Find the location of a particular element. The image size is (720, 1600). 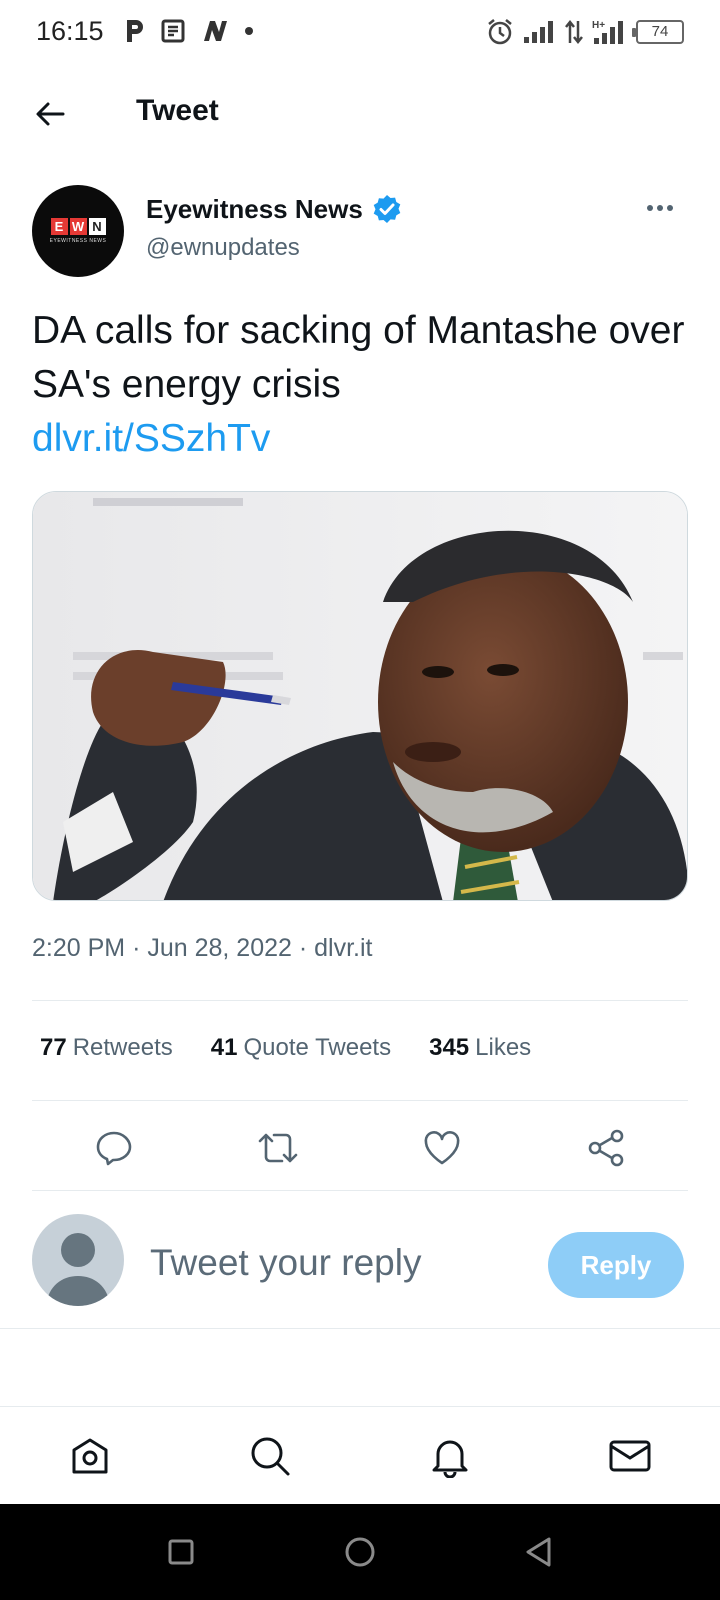

author-handle: @ewnupdates is located at coordinates (223, 248).